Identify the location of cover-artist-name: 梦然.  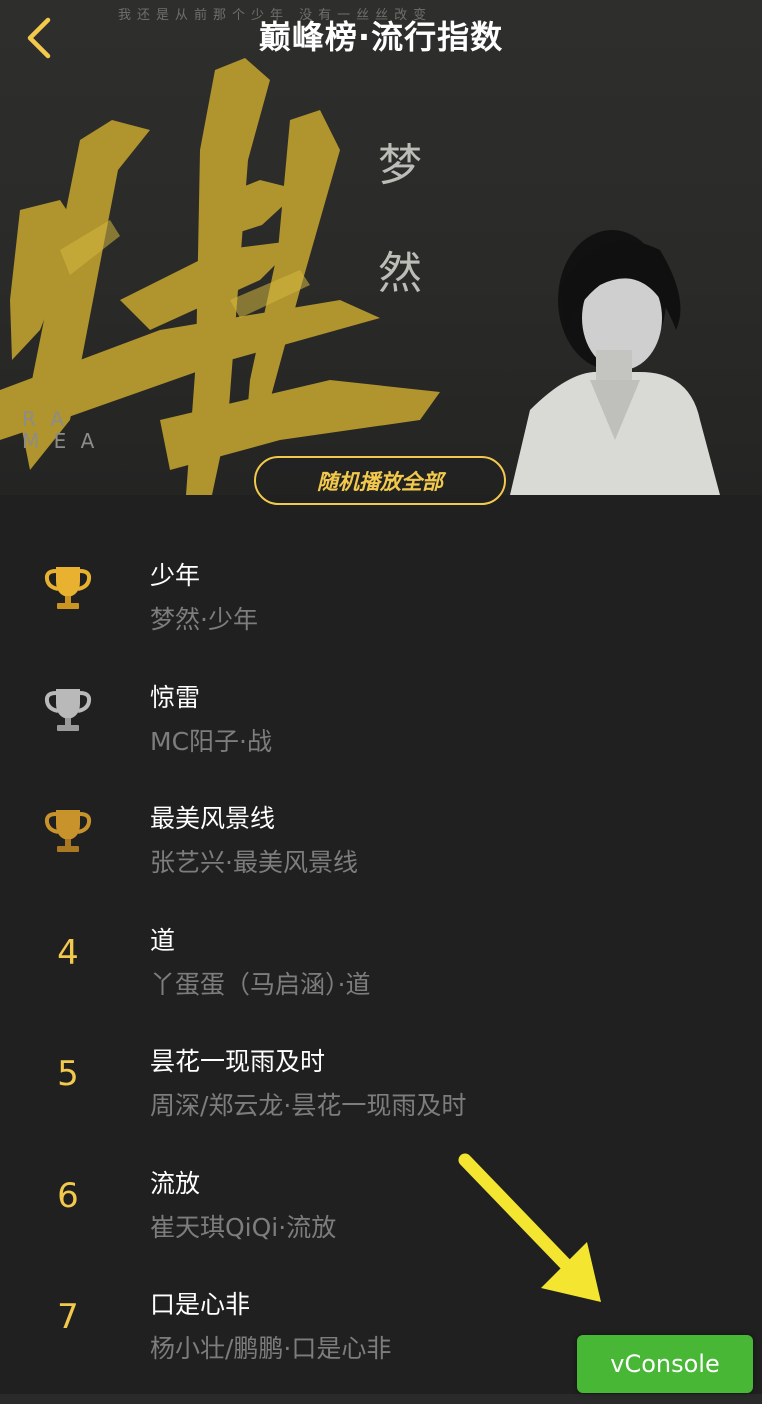
(400, 219).